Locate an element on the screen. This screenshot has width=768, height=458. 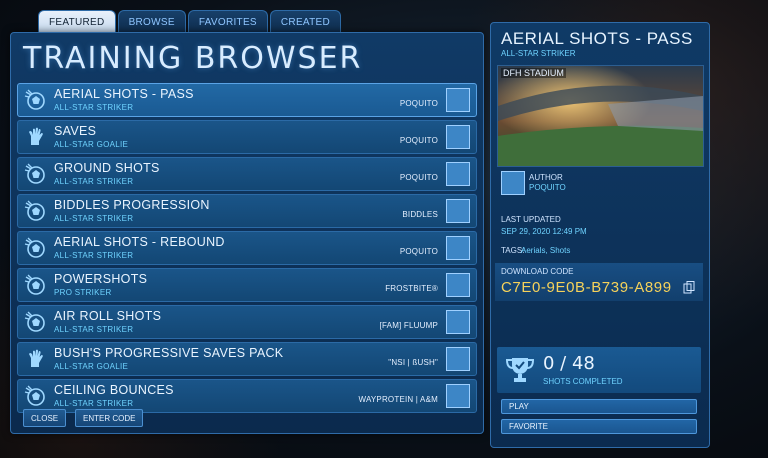
updated-label: LAST UPDATED is located at coordinates (531, 219).